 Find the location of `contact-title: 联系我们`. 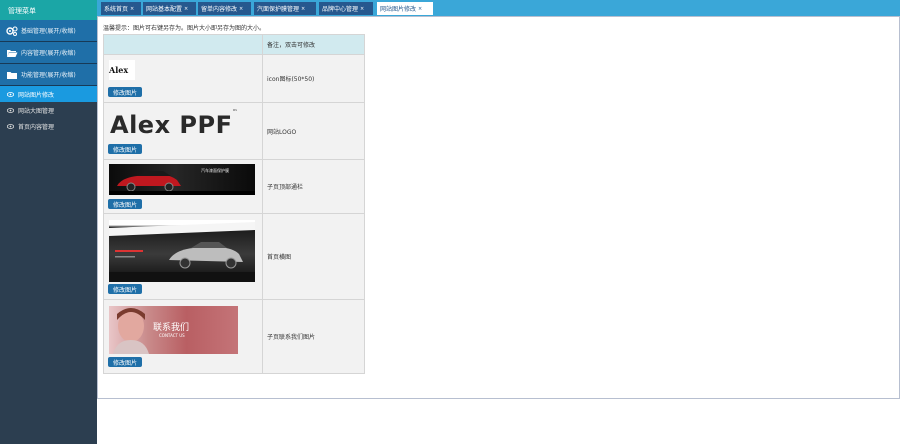

contact-title: 联系我们 is located at coordinates (171, 328).